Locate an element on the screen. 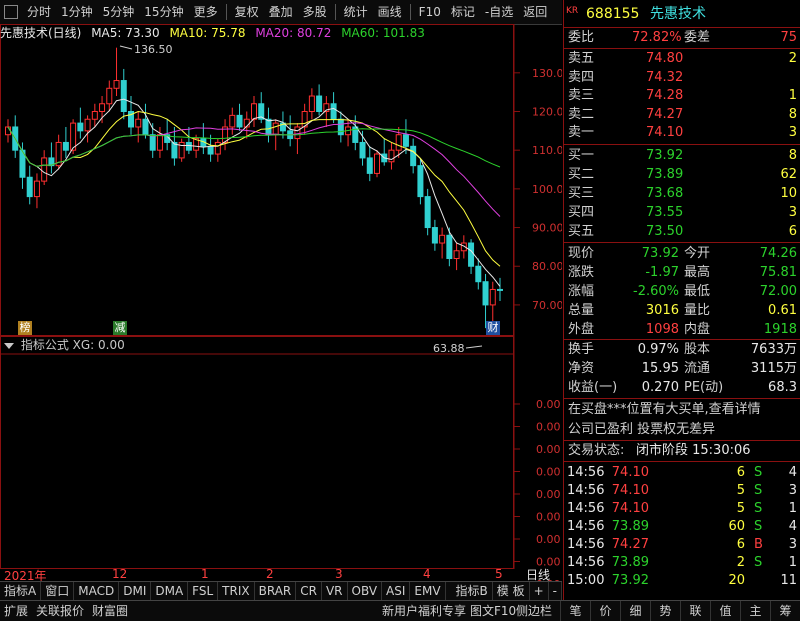  panel-tab-1: 价 is located at coordinates (605, 611).